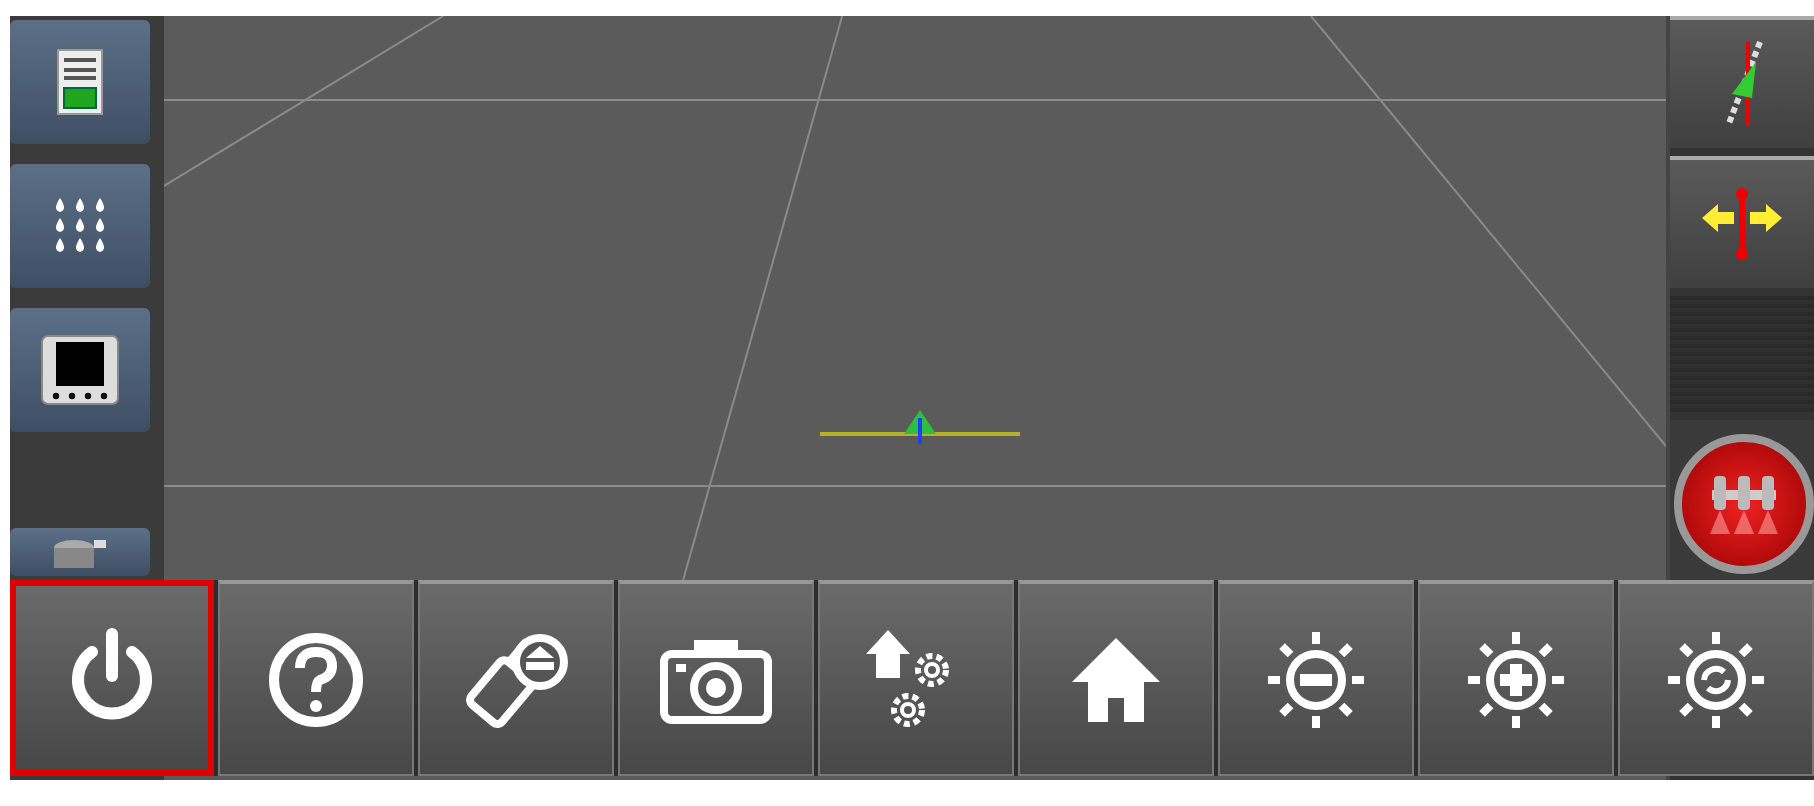  I want to click on camera-button, so click(716, 678).